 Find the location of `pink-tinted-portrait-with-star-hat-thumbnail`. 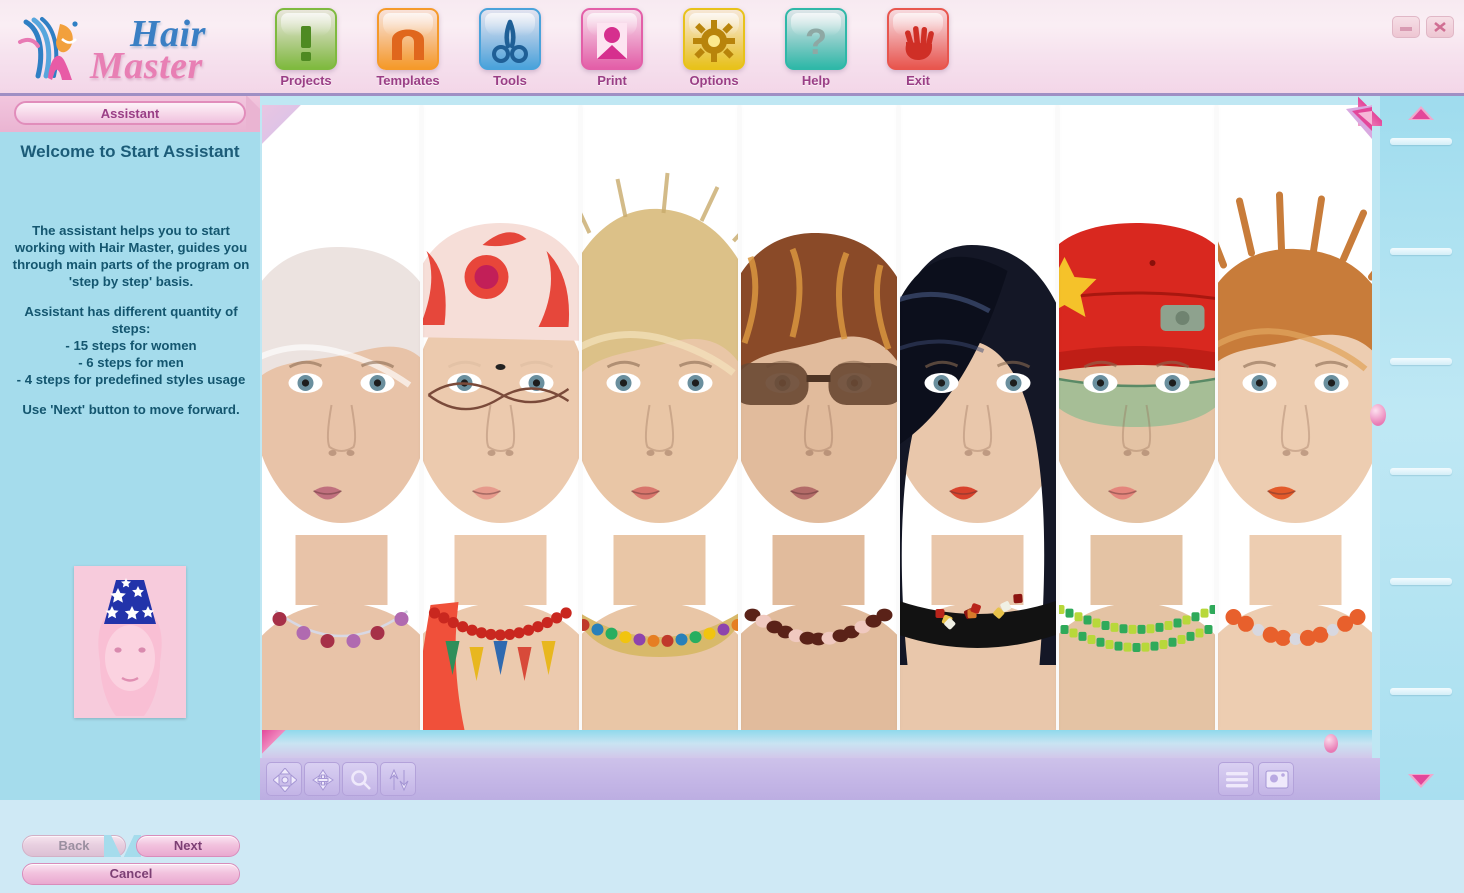

pink-tinted-portrait-with-star-hat-thumbnail is located at coordinates (130, 642).